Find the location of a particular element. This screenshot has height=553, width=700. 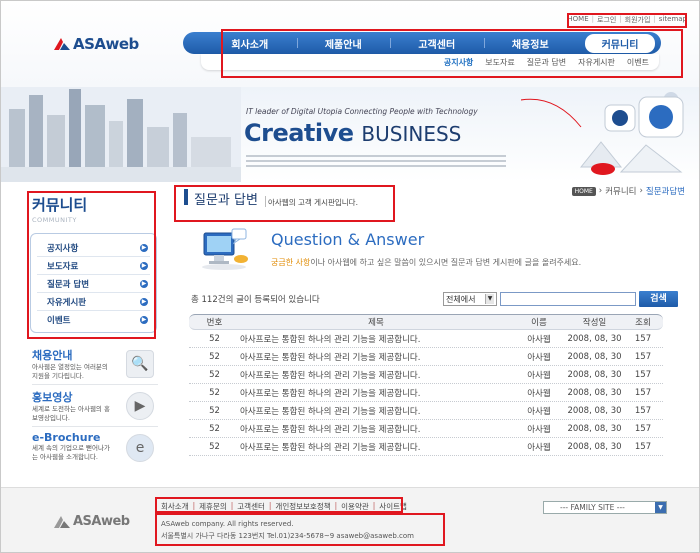

search-bar: 전체에서 ▼ 검색 is located at coordinates (560, 299).